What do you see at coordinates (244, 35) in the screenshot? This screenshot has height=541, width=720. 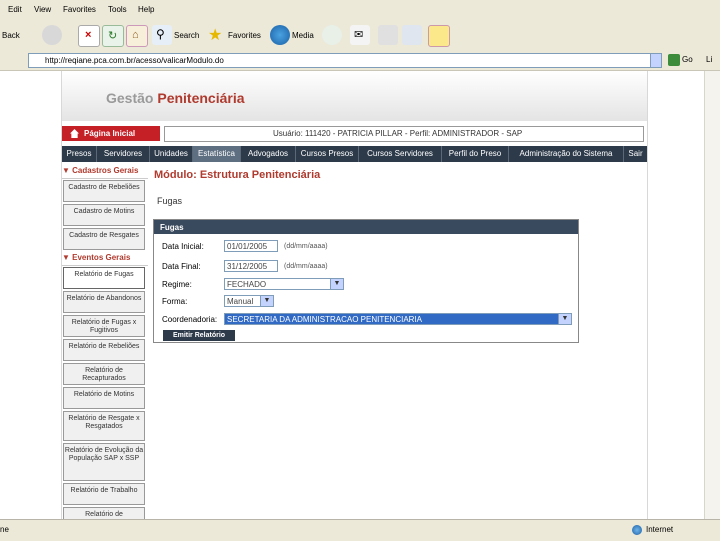 I see `favorites-button: Favorites` at bounding box center [244, 35].